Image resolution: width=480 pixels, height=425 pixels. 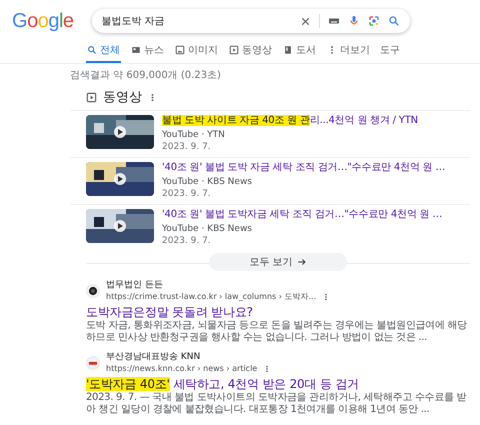 What do you see at coordinates (278, 312) in the screenshot?
I see `result-title: 도박자금은정말 못돌려 받나요?` at bounding box center [278, 312].